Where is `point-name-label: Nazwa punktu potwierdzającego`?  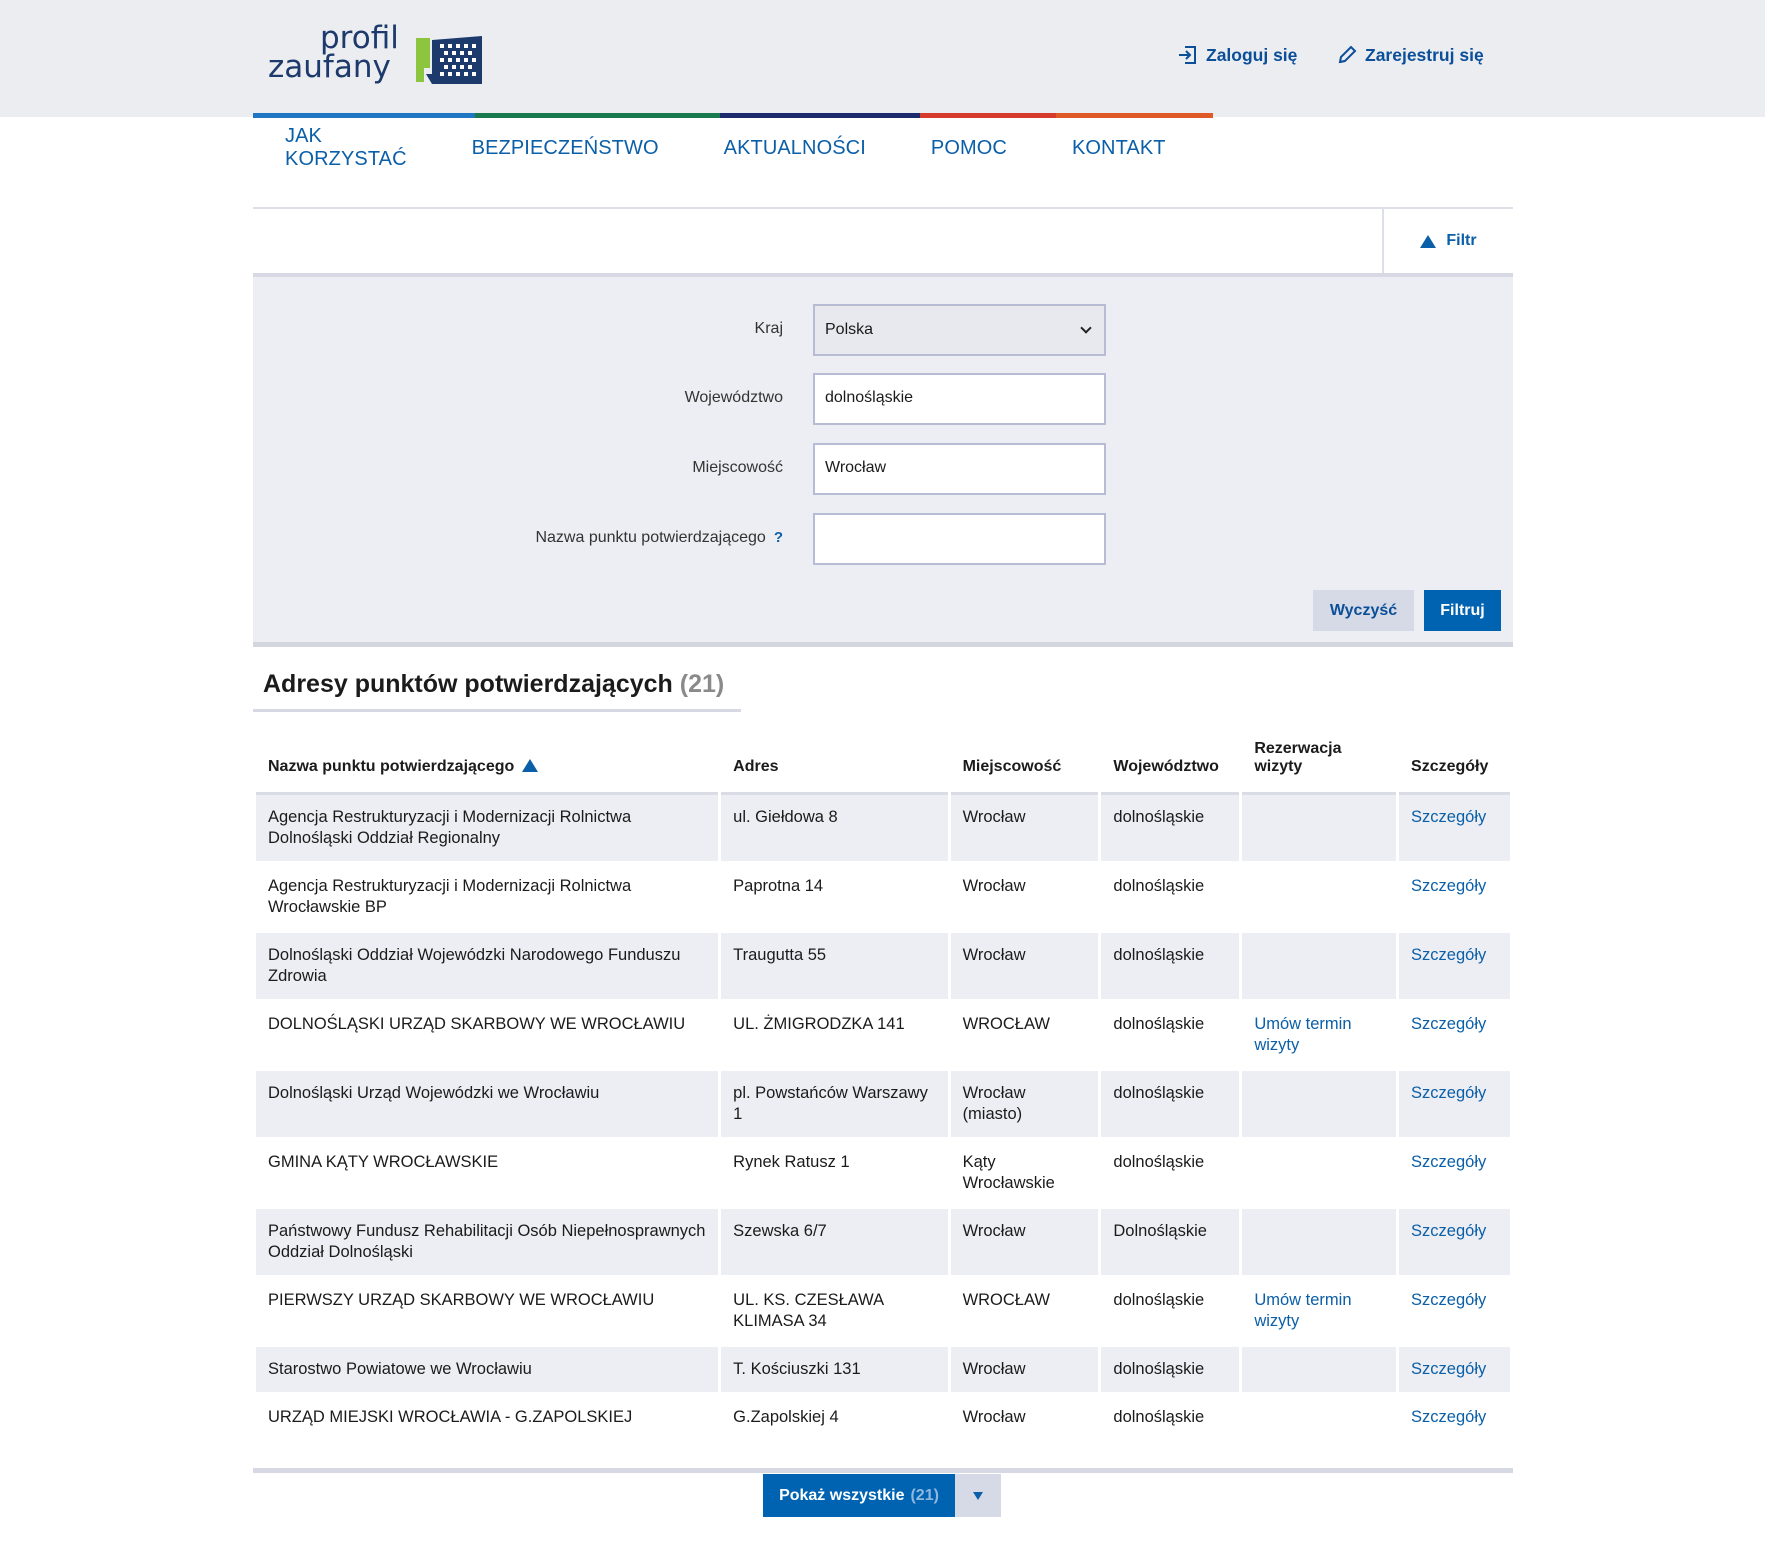 point-name-label: Nazwa punktu potwierdzającego is located at coordinates (650, 537).